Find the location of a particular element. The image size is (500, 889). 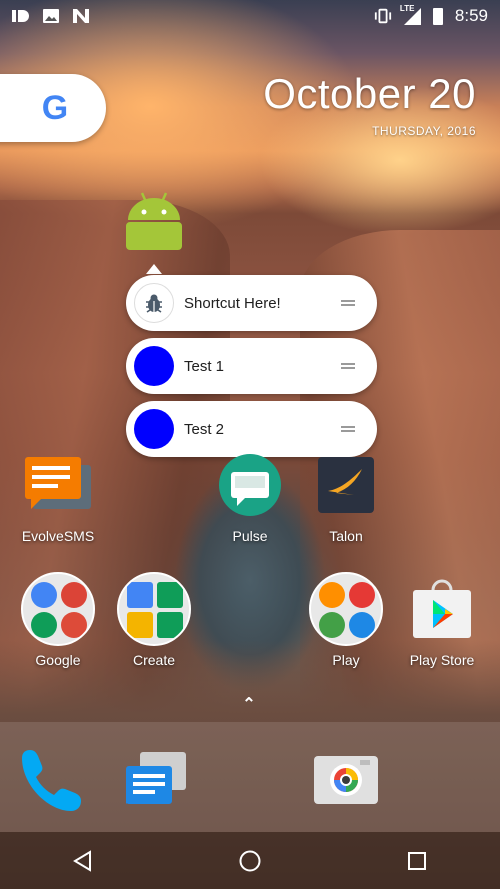

battery-icon is located at coordinates (437, 16).